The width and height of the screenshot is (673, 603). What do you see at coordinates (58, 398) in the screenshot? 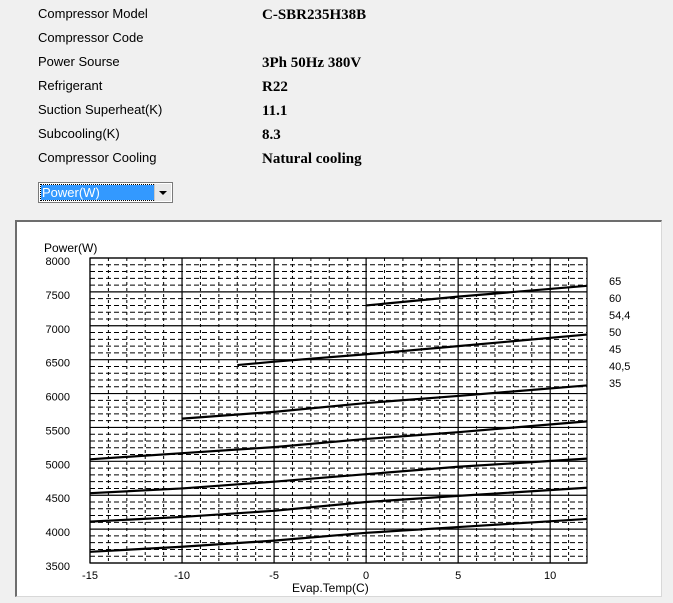
I see `y-tick-label: 6000` at bounding box center [58, 398].